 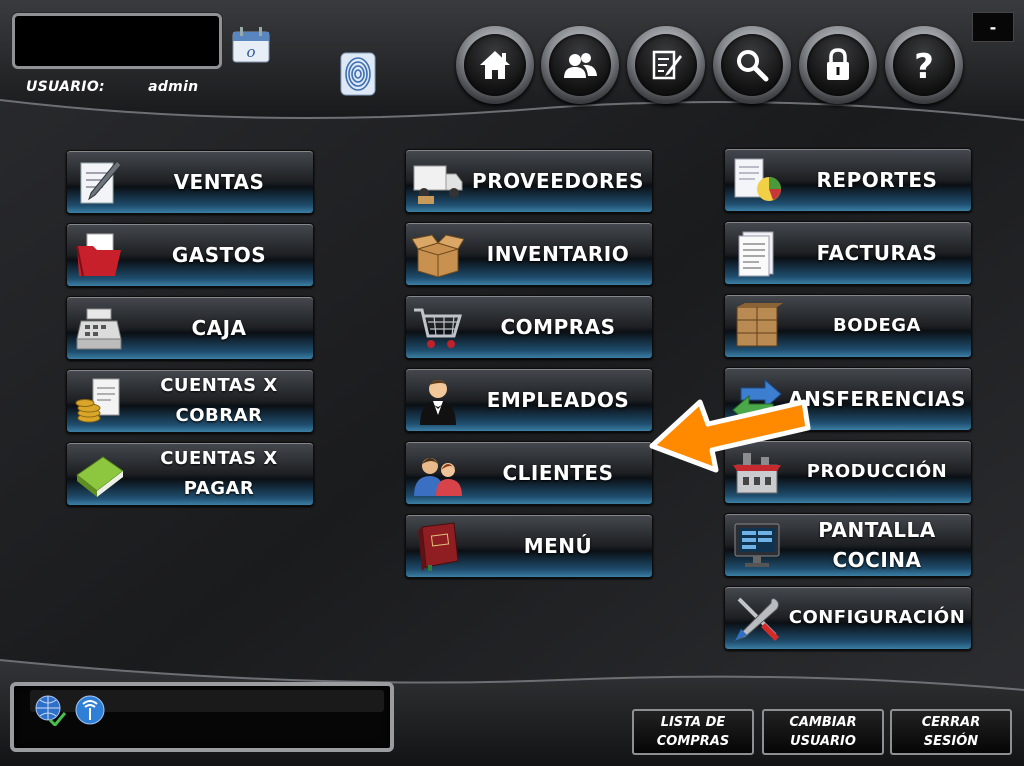 I want to click on configuracion-label: CONFIGURACIÓN, so click(x=877, y=617).